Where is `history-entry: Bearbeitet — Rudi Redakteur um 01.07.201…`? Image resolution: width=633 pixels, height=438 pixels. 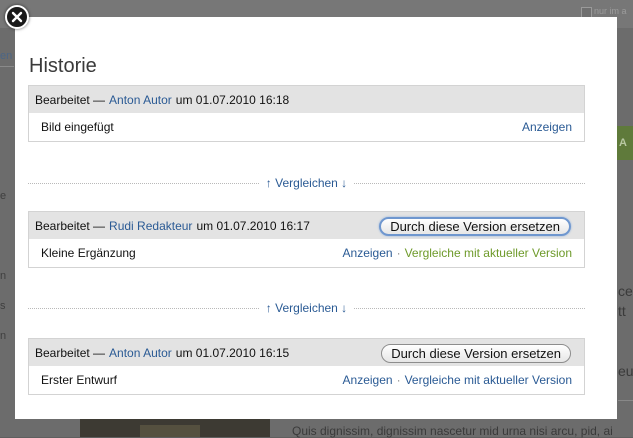
history-entry: Bearbeitet — Rudi Redakteur um 01.07.201… is located at coordinates (306, 239).